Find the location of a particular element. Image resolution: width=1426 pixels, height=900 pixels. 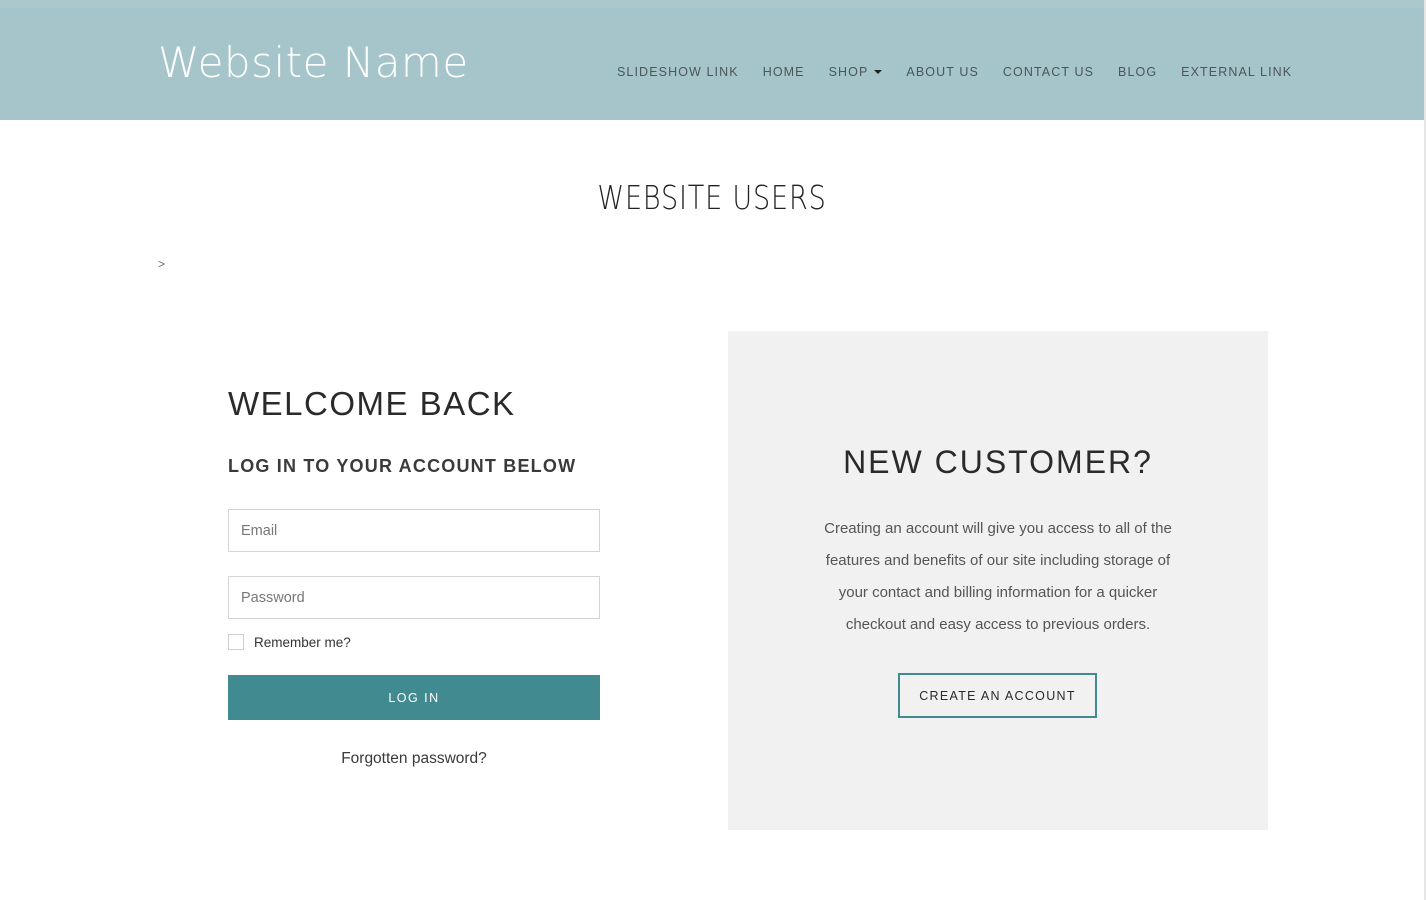

nav-item-external-link: EXTERNAL LINK is located at coordinates (1236, 72).